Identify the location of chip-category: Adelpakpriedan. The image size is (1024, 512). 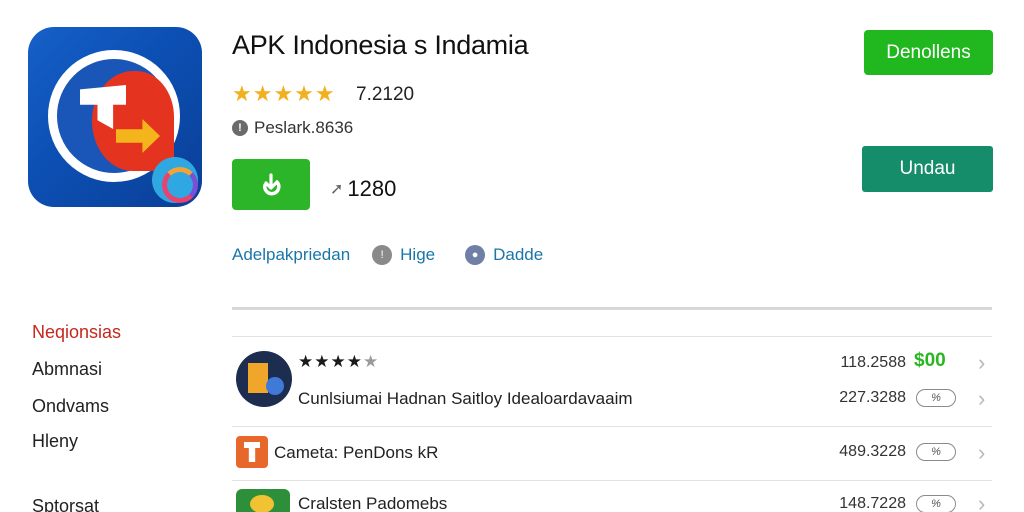
(291, 255).